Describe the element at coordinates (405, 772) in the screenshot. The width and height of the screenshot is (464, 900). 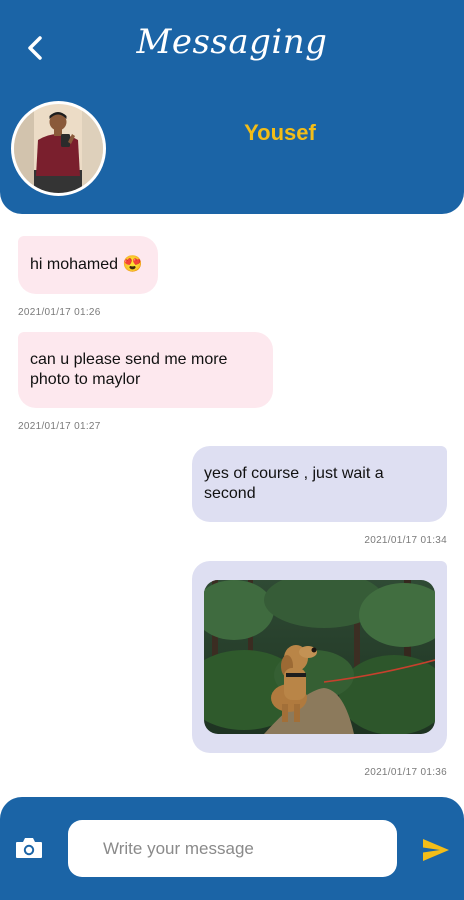
I see `message-timestamp: 2021/01/17 01:36` at that location.